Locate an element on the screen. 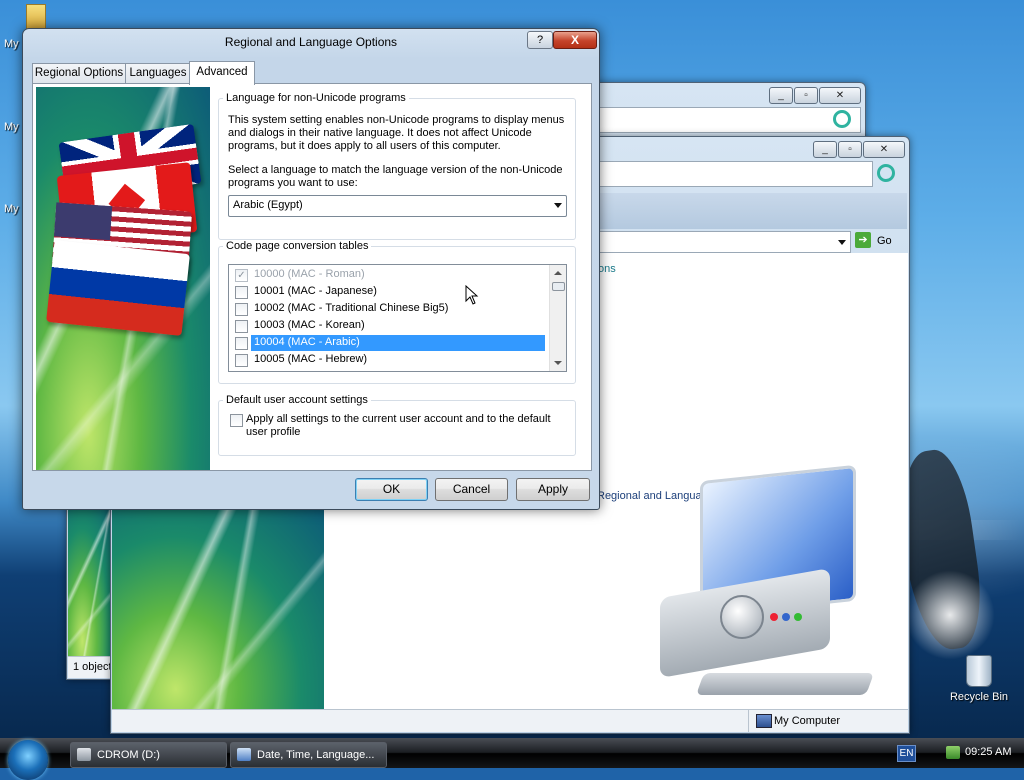 This screenshot has height=780, width=1024. scroll-thumb is located at coordinates (558, 286).